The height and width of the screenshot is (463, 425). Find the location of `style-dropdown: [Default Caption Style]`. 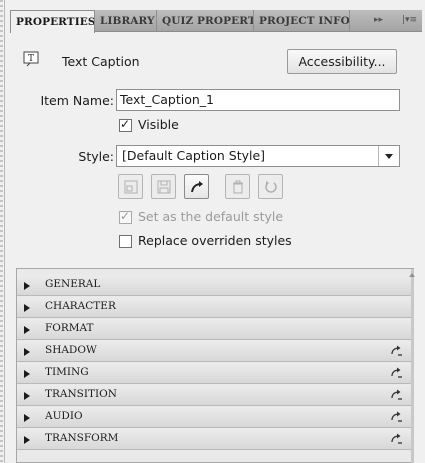

style-dropdown: [Default Caption Style] is located at coordinates (258, 156).